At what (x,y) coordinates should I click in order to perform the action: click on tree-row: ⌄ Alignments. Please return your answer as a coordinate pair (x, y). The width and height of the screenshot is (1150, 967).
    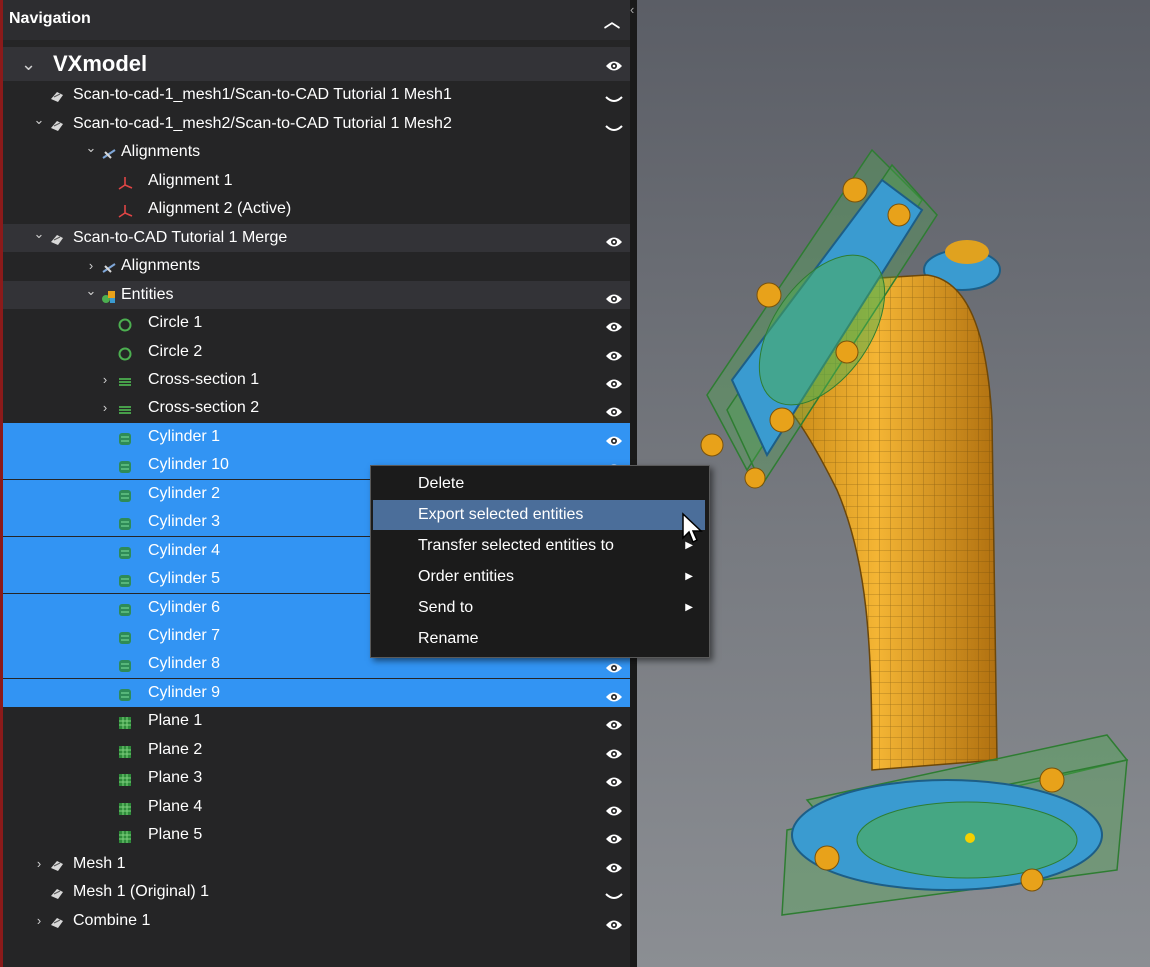
    Looking at the image, I should click on (316, 152).